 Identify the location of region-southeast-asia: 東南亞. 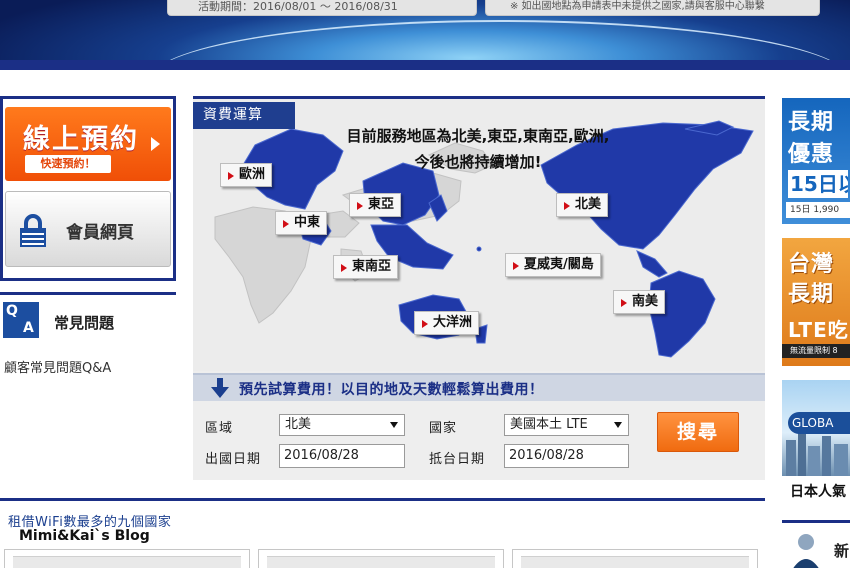
(366, 267).